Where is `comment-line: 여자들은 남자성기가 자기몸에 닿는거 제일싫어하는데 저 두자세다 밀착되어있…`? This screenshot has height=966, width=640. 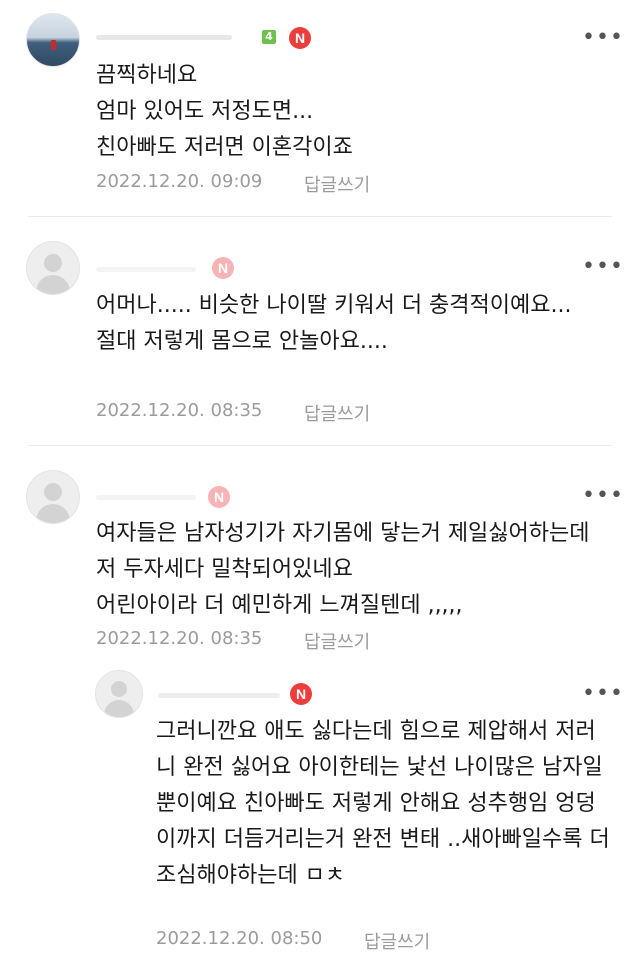
comment-line: 여자들은 남자성기가 자기몸에 닿는거 제일싫어하는데 저 두자세다 밀착되어있… is located at coordinates (343, 551).